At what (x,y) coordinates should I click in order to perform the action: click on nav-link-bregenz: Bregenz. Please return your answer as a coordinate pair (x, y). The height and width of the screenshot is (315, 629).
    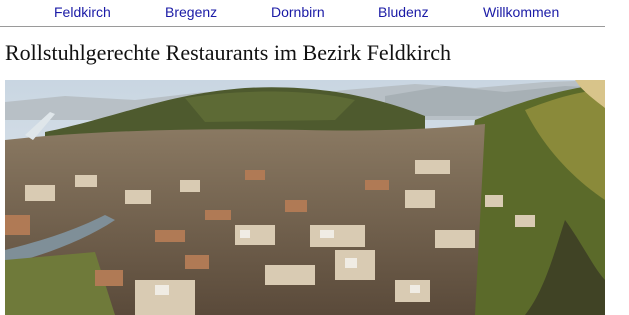
    Looking at the image, I should click on (191, 12).